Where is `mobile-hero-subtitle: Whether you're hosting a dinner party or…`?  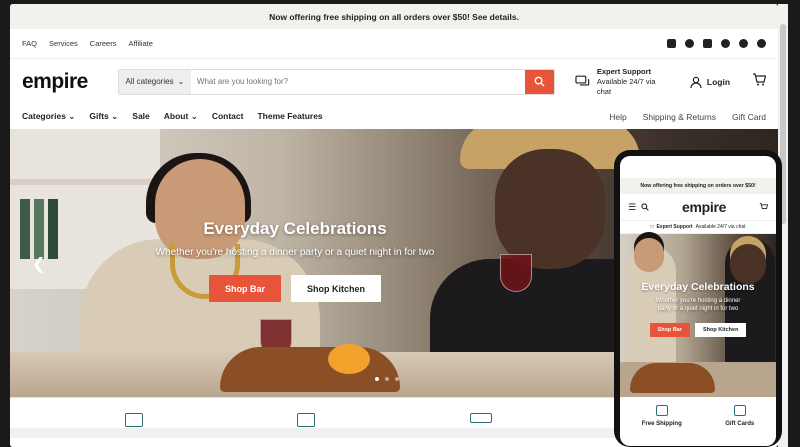 mobile-hero-subtitle: Whether you're hosting a dinner party or… is located at coordinates (698, 305).